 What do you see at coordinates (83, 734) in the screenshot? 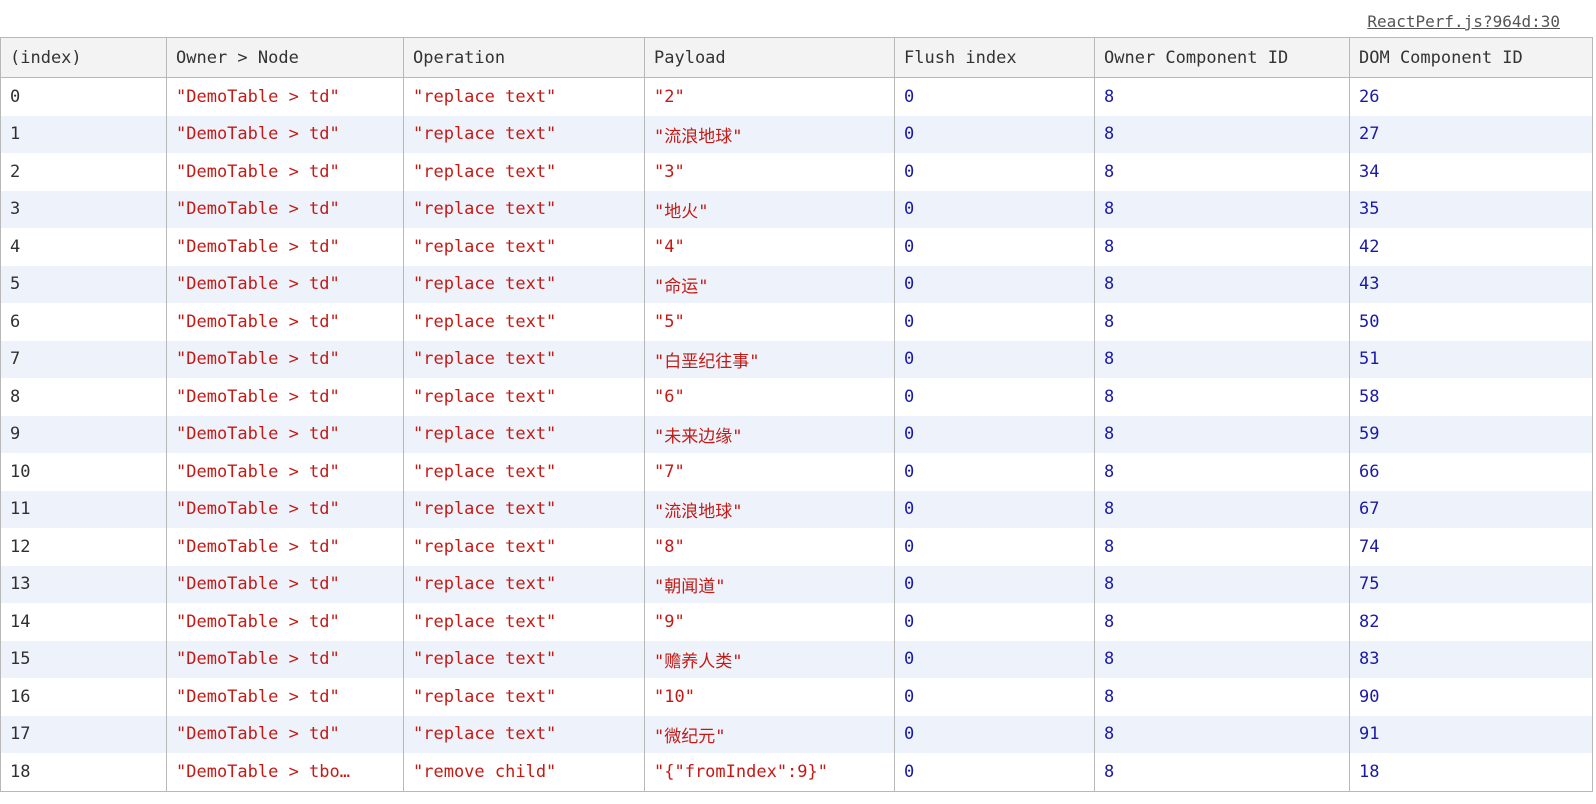
I see `cell-index: 17` at bounding box center [83, 734].